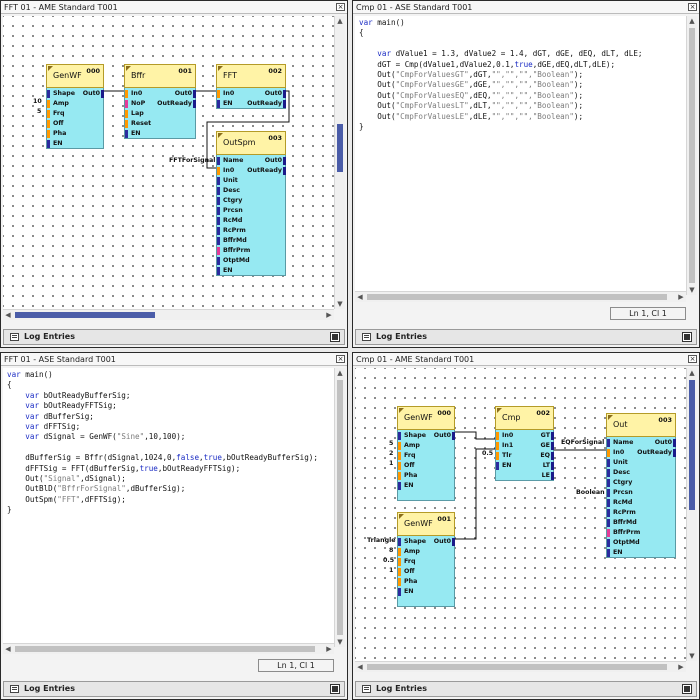  What do you see at coordinates (138, 124) in the screenshot?
I see `port-reset: Reset` at bounding box center [138, 124].